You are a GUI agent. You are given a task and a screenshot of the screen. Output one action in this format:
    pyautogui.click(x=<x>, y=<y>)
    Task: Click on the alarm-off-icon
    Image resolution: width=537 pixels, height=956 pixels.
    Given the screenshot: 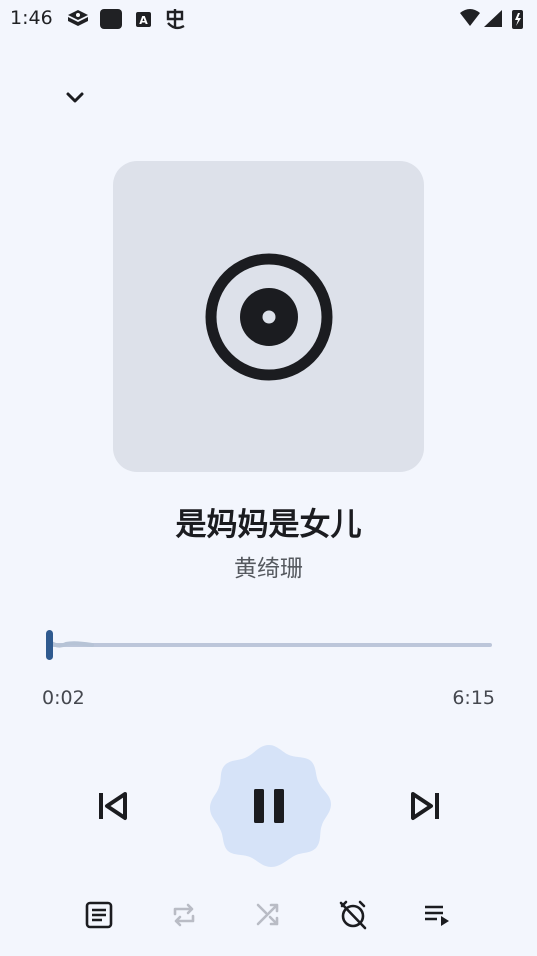 What is the action you would take?
    pyautogui.click(x=353, y=915)
    